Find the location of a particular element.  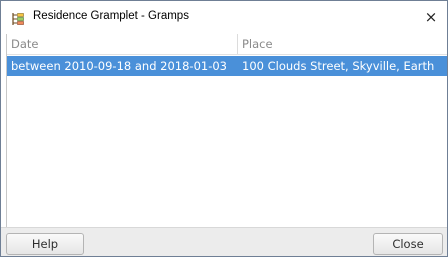

column-header-date: Date is located at coordinates (122, 44).